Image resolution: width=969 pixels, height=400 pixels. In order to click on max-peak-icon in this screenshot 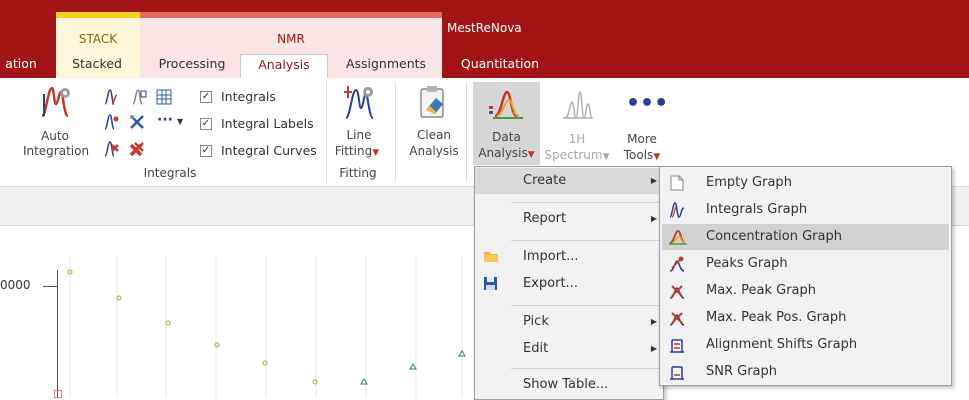, I will do `click(677, 292)`.